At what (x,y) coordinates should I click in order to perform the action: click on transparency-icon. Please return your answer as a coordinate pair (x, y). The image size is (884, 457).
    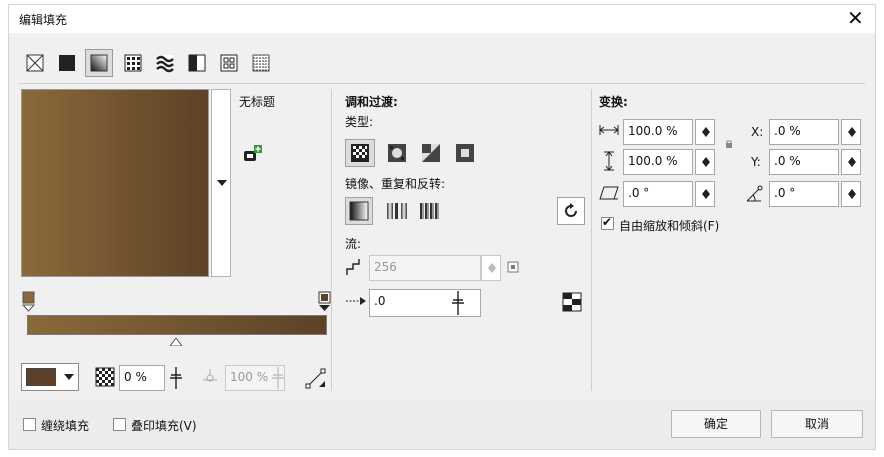
    Looking at the image, I should click on (105, 377).